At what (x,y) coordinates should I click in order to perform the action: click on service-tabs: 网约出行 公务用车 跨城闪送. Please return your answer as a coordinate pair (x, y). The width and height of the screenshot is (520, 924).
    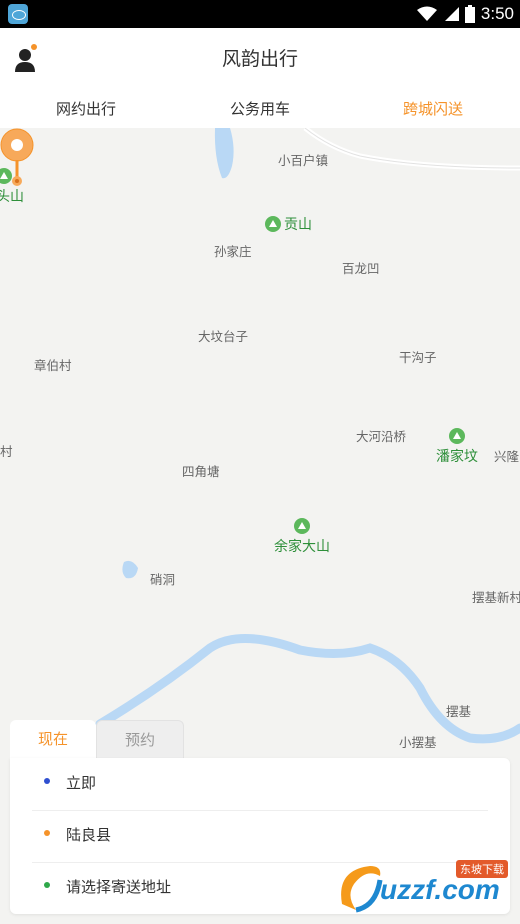
    Looking at the image, I should click on (260, 108).